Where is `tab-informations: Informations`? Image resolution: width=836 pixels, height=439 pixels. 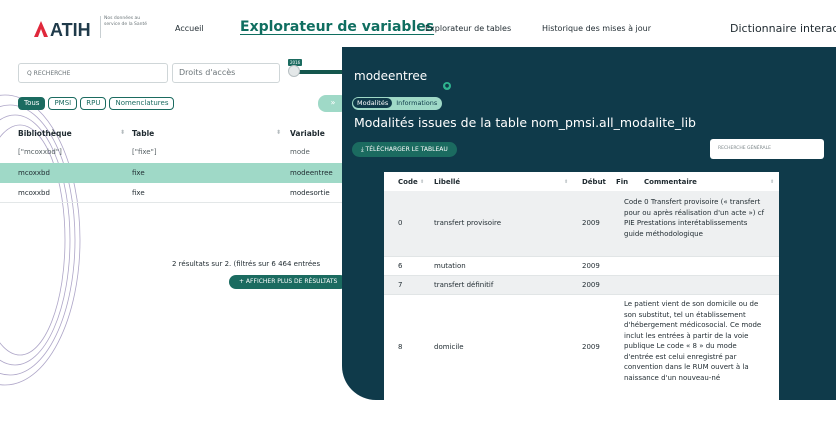 tab-informations: Informations is located at coordinates (416, 103).